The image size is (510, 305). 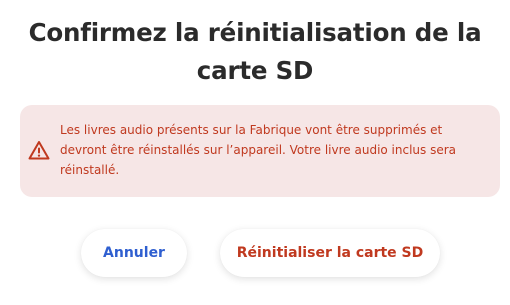 What do you see at coordinates (134, 253) in the screenshot?
I see `cancel-button: Annuler` at bounding box center [134, 253].